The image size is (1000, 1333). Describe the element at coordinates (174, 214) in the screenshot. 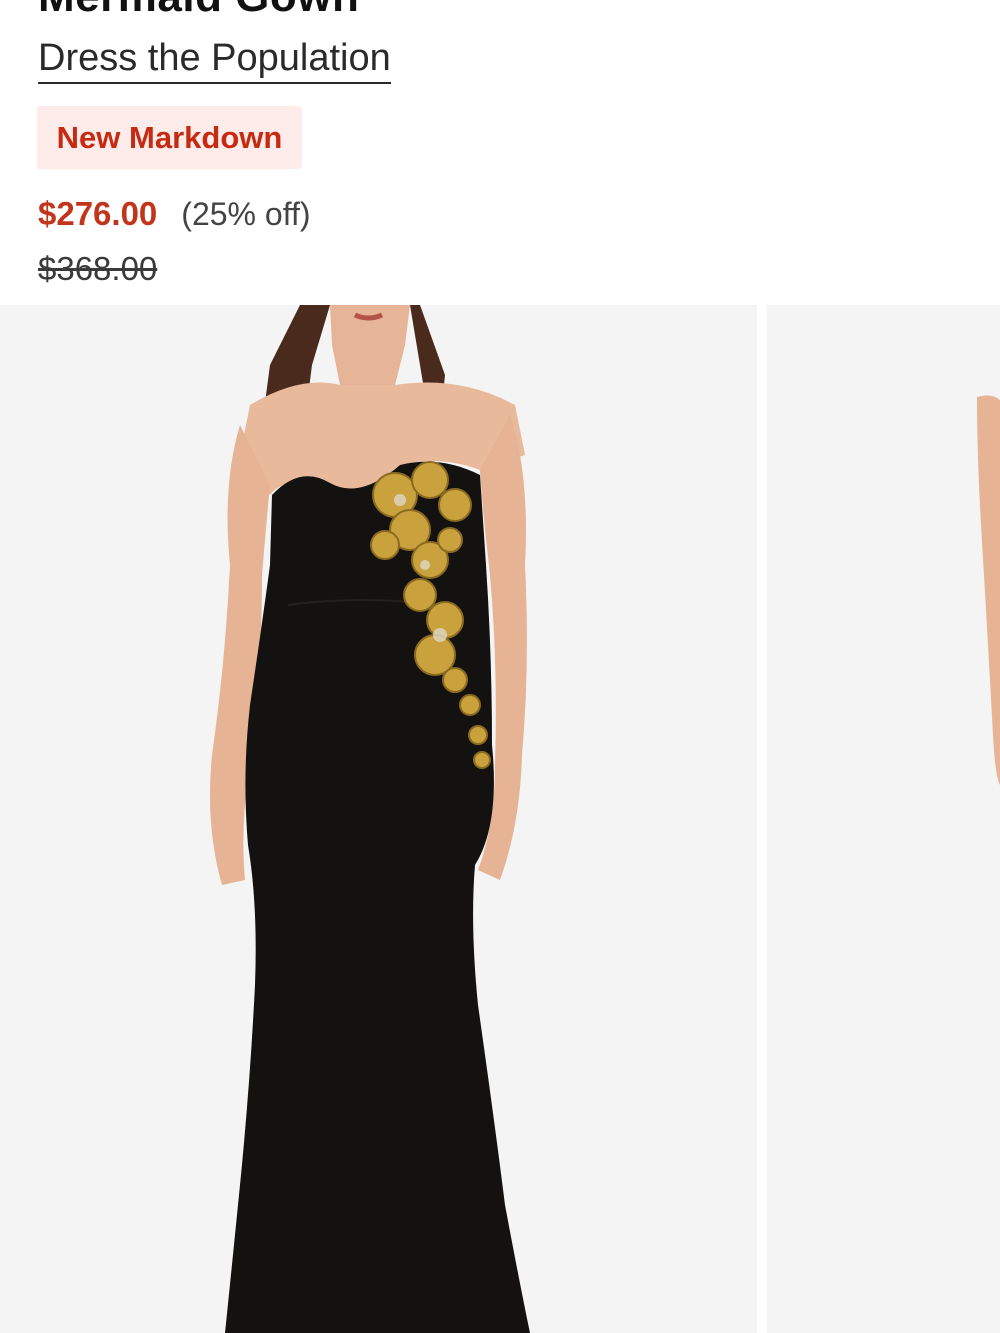

I see `price-row: $276.00 (25% off)` at that location.